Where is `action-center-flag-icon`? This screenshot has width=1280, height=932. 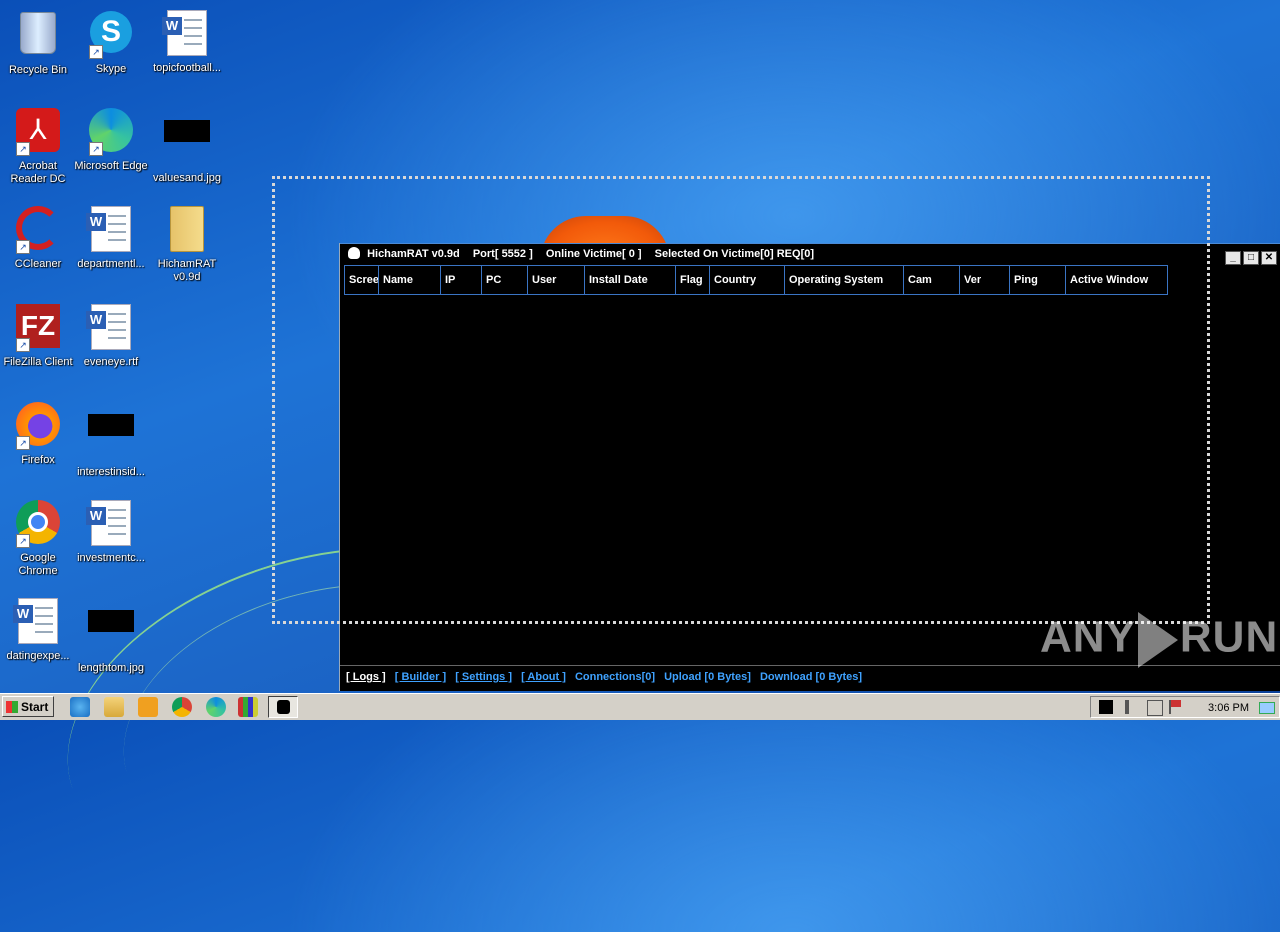
action-center-flag-icon is located at coordinates (1175, 707).